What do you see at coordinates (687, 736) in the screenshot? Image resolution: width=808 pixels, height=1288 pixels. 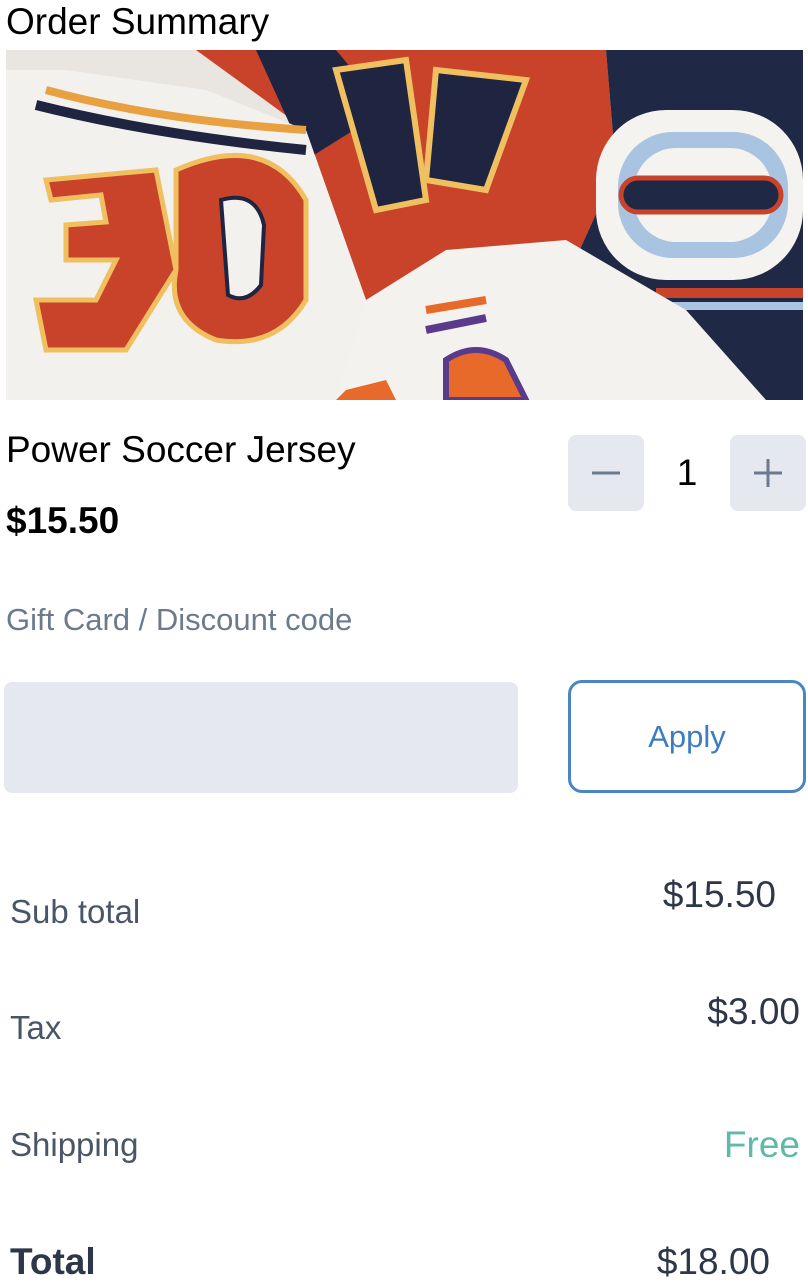 I see `apply-button: Apply` at bounding box center [687, 736].